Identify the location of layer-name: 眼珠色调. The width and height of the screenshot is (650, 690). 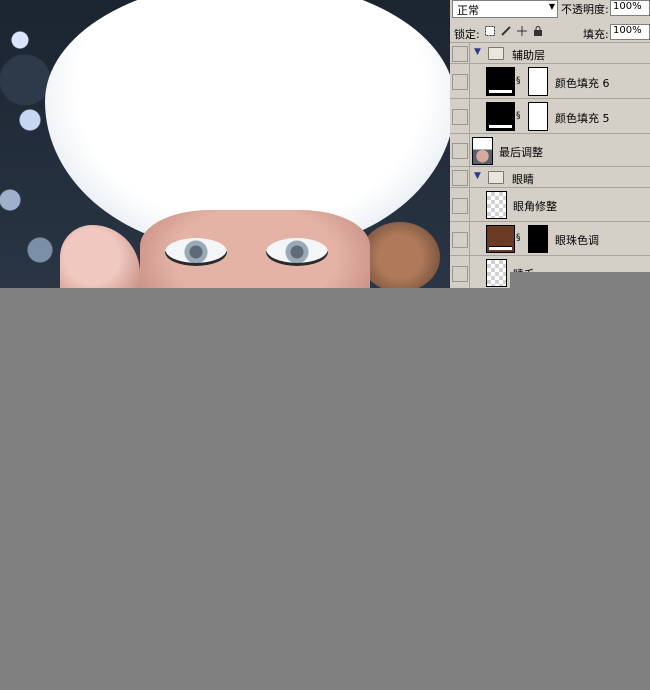
(577, 240).